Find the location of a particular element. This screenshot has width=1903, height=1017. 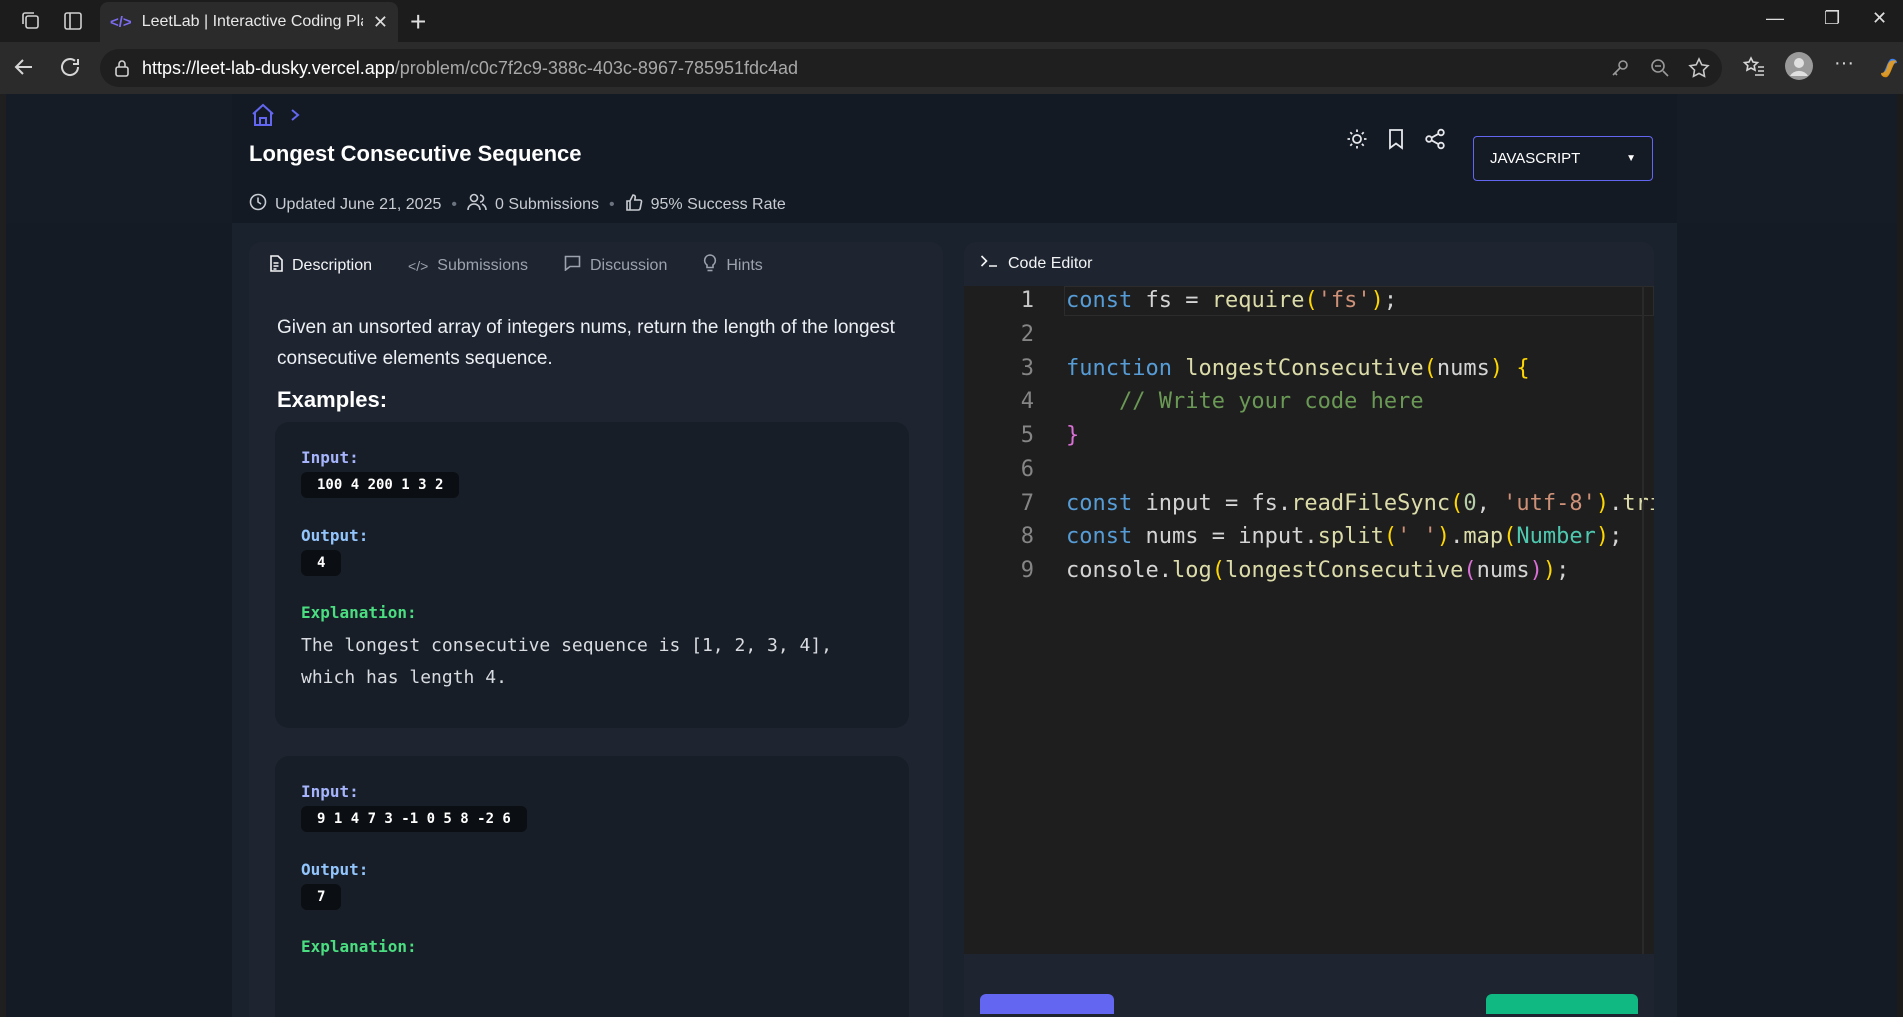

more-menu-icon: ··· is located at coordinates (1844, 63).